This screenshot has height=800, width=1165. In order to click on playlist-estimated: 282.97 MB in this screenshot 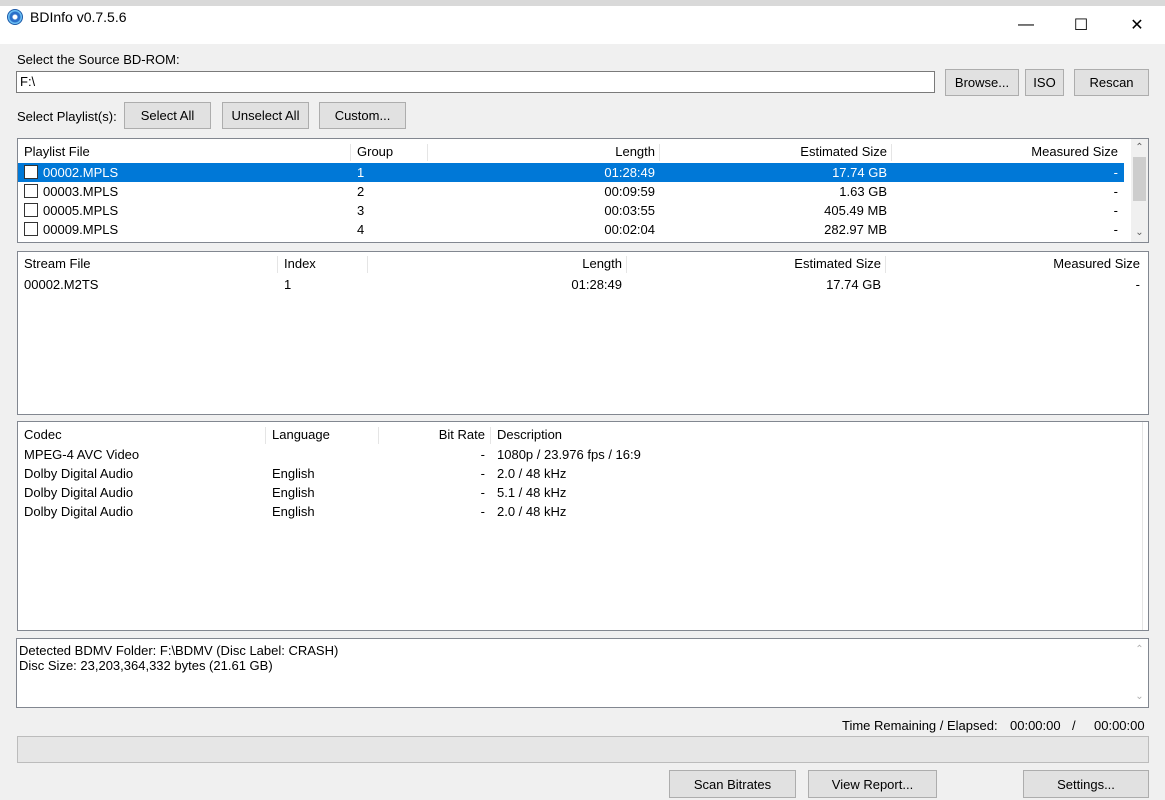, I will do `click(855, 229)`.